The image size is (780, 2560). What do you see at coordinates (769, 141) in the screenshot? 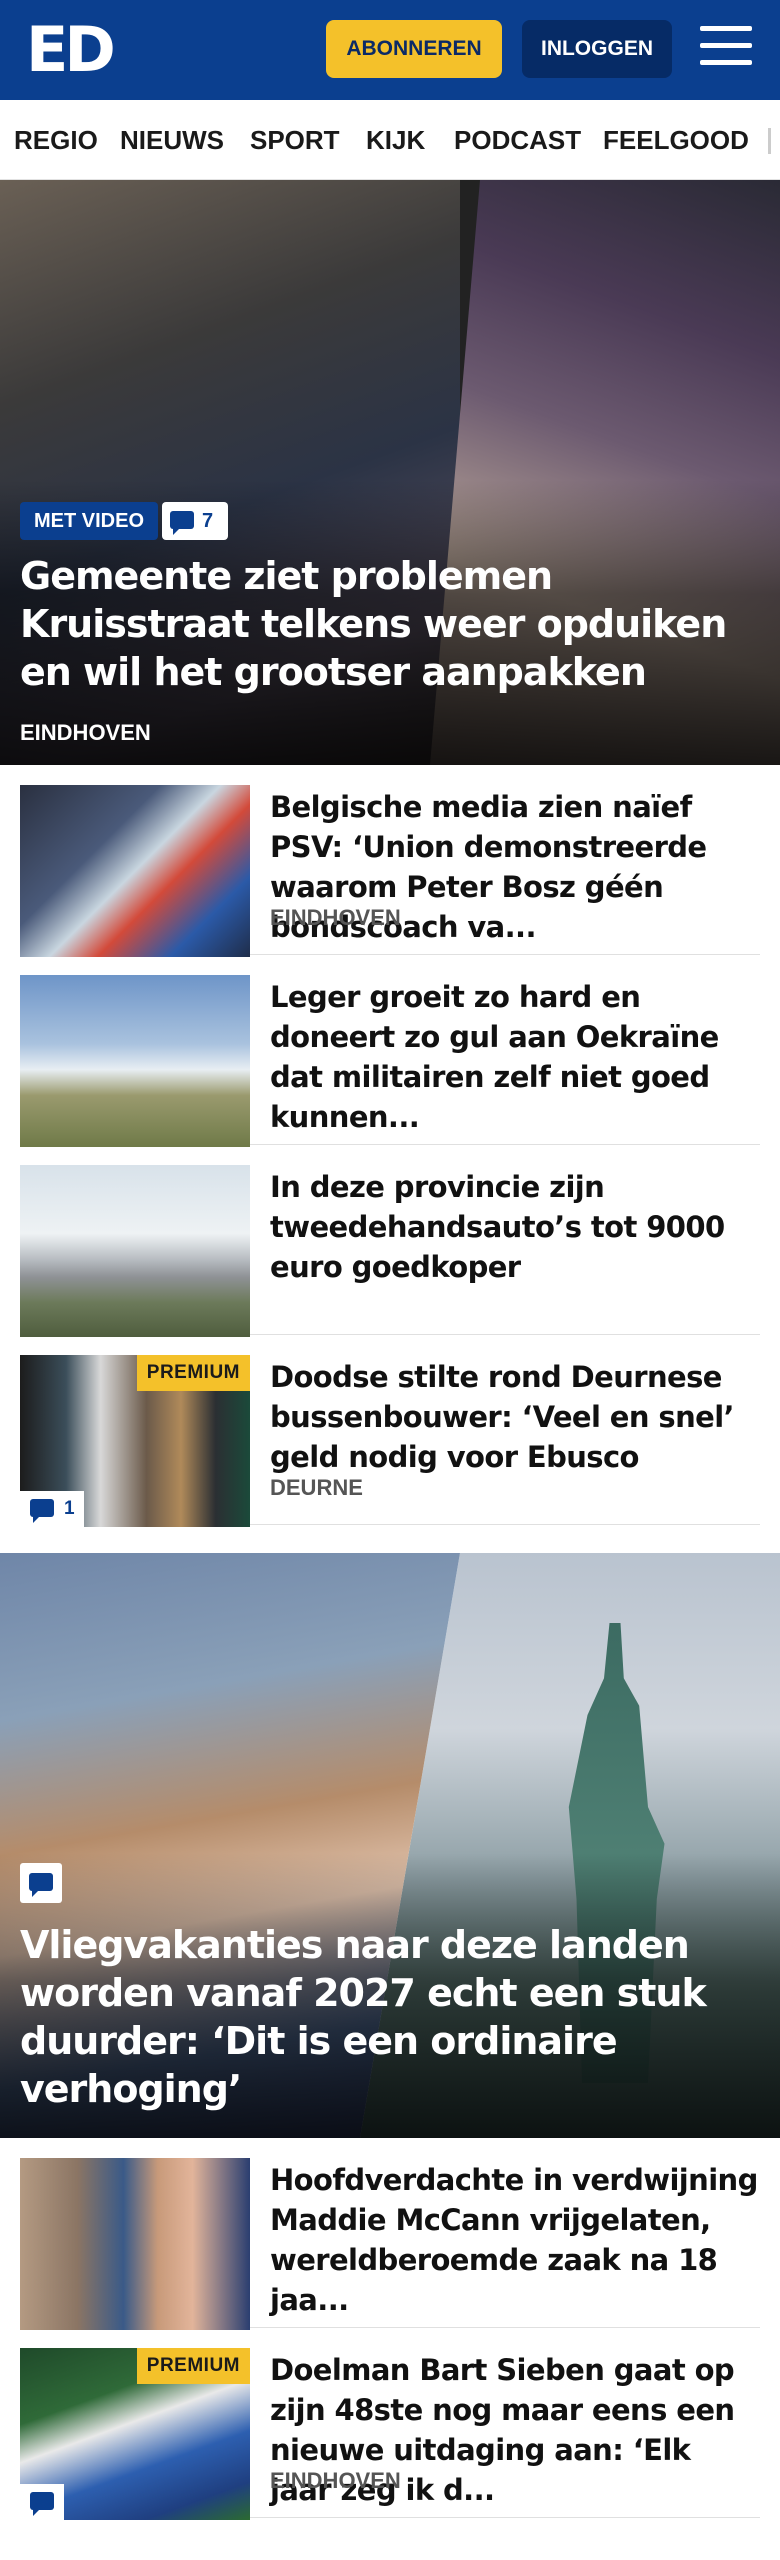
I see `nav-divider` at bounding box center [769, 141].